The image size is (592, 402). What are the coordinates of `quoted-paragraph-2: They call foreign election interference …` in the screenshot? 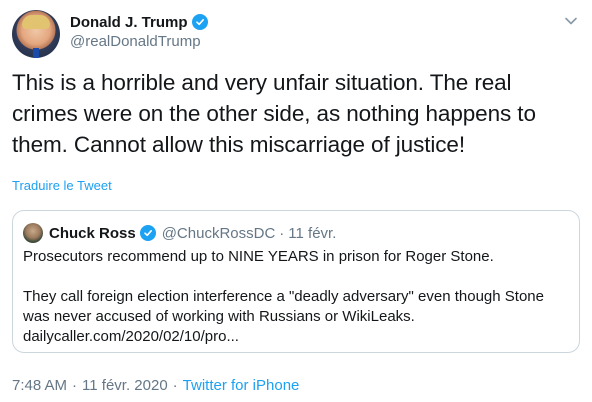 It's located at (283, 316).